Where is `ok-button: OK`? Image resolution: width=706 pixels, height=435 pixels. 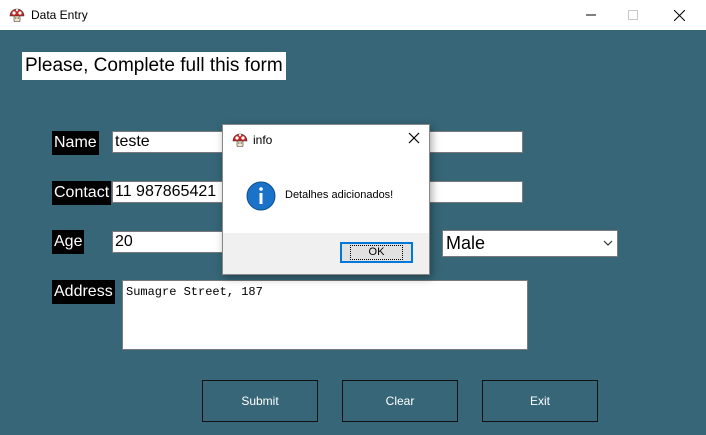
ok-button: OK is located at coordinates (376, 252).